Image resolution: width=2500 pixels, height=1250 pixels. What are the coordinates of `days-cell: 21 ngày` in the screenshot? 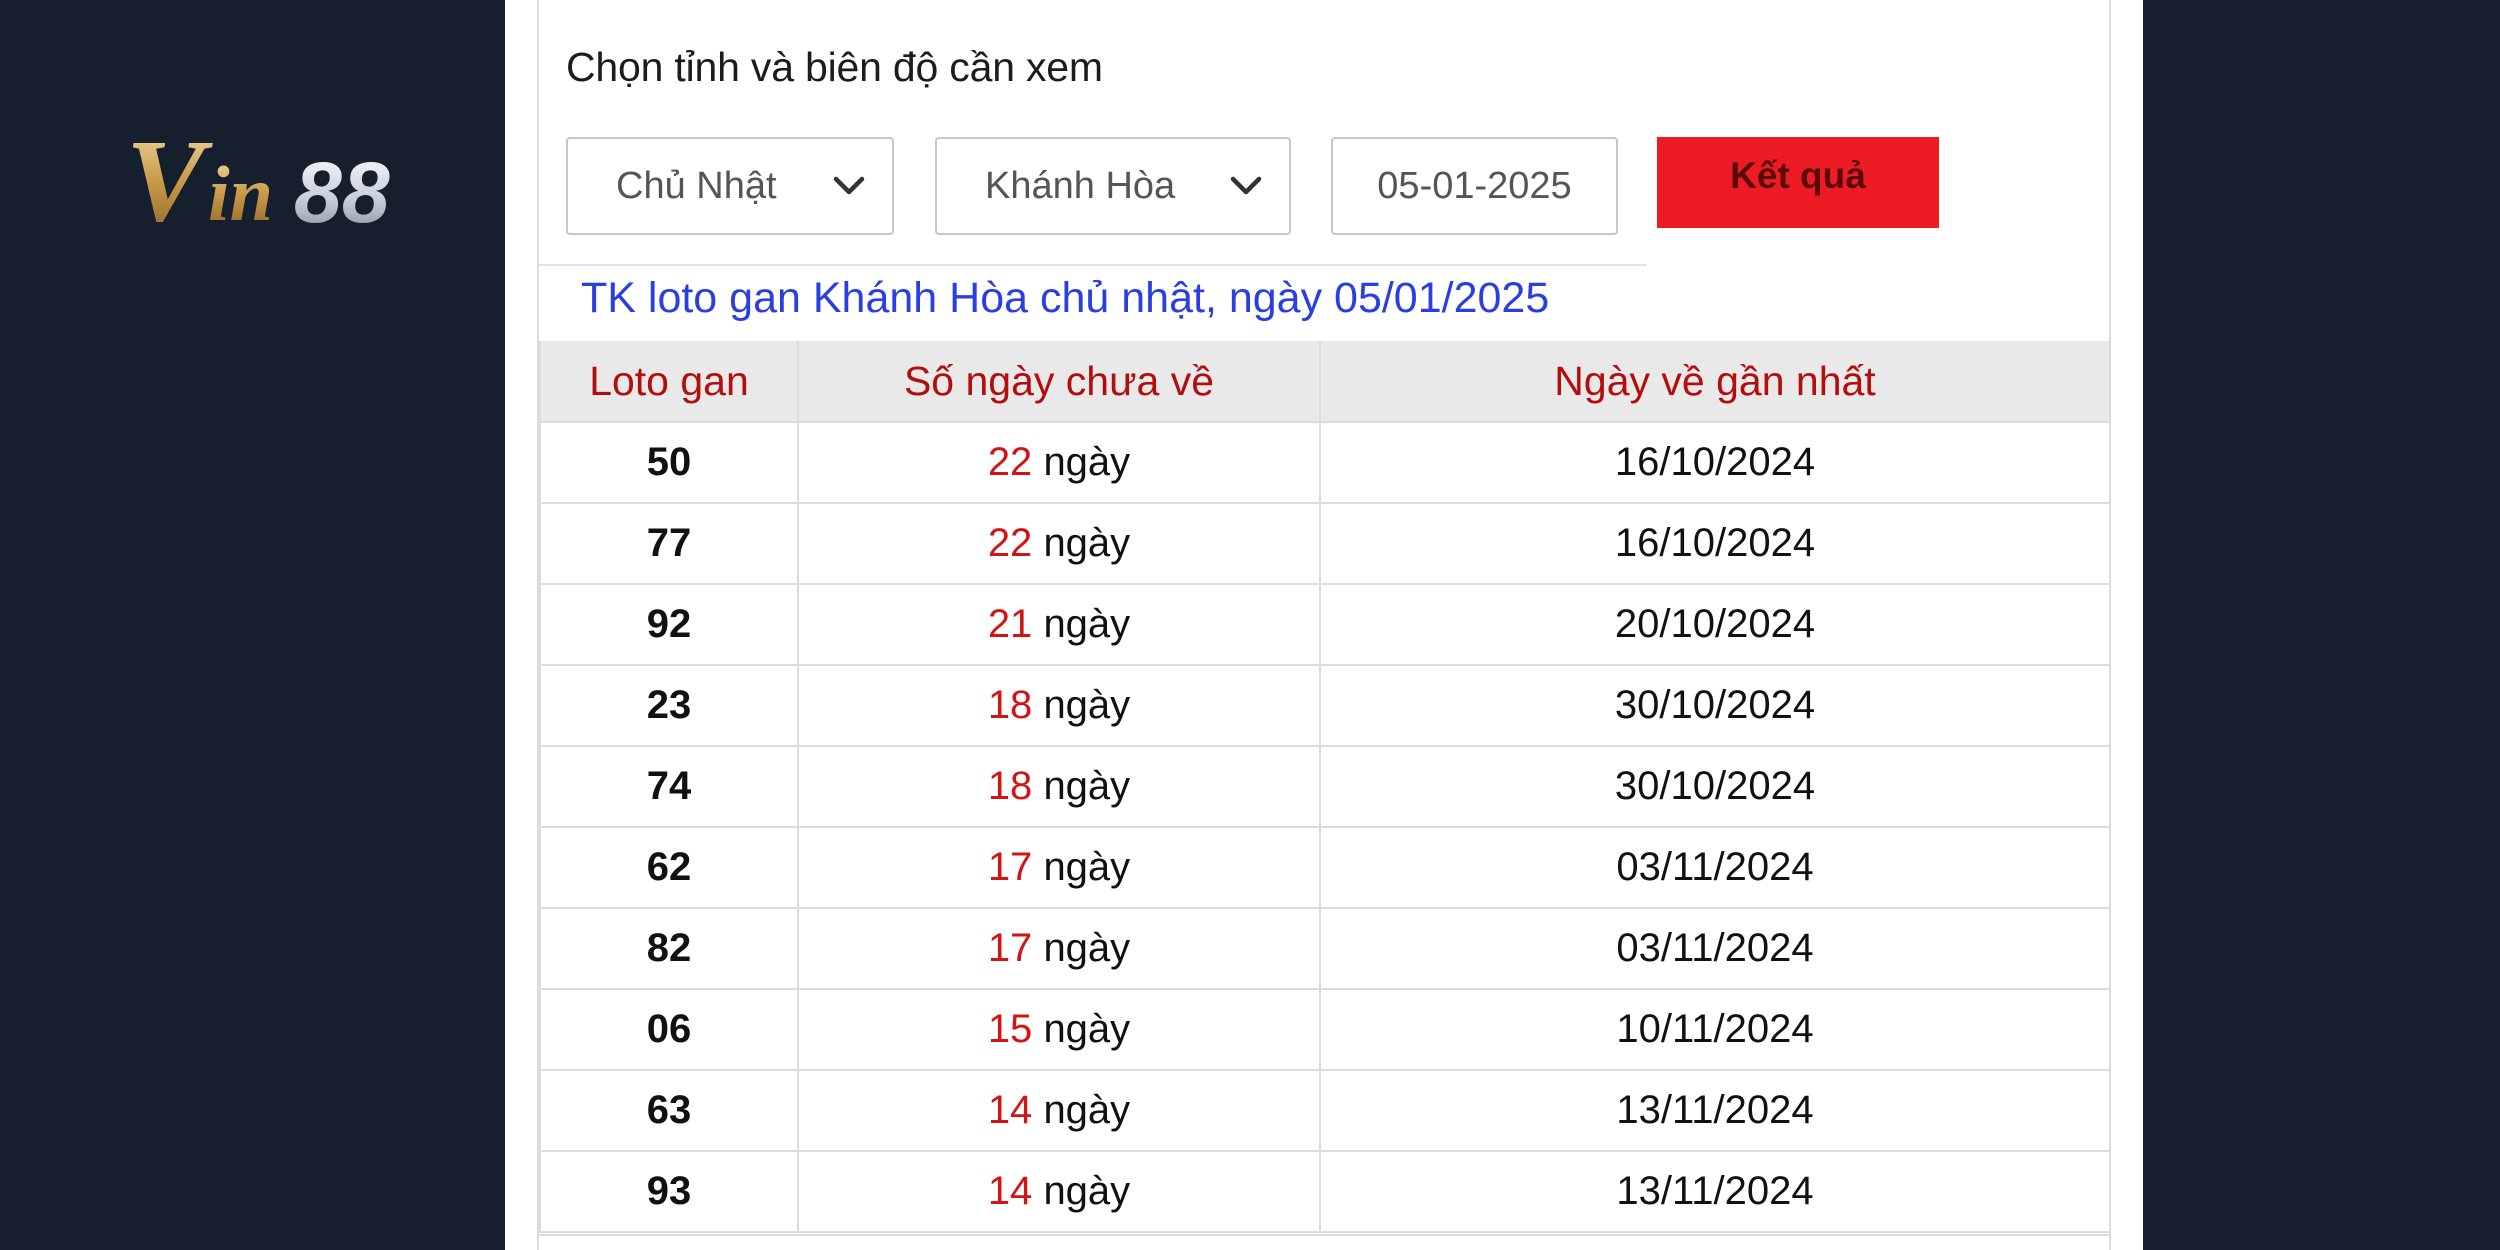 It's located at (1059, 624).